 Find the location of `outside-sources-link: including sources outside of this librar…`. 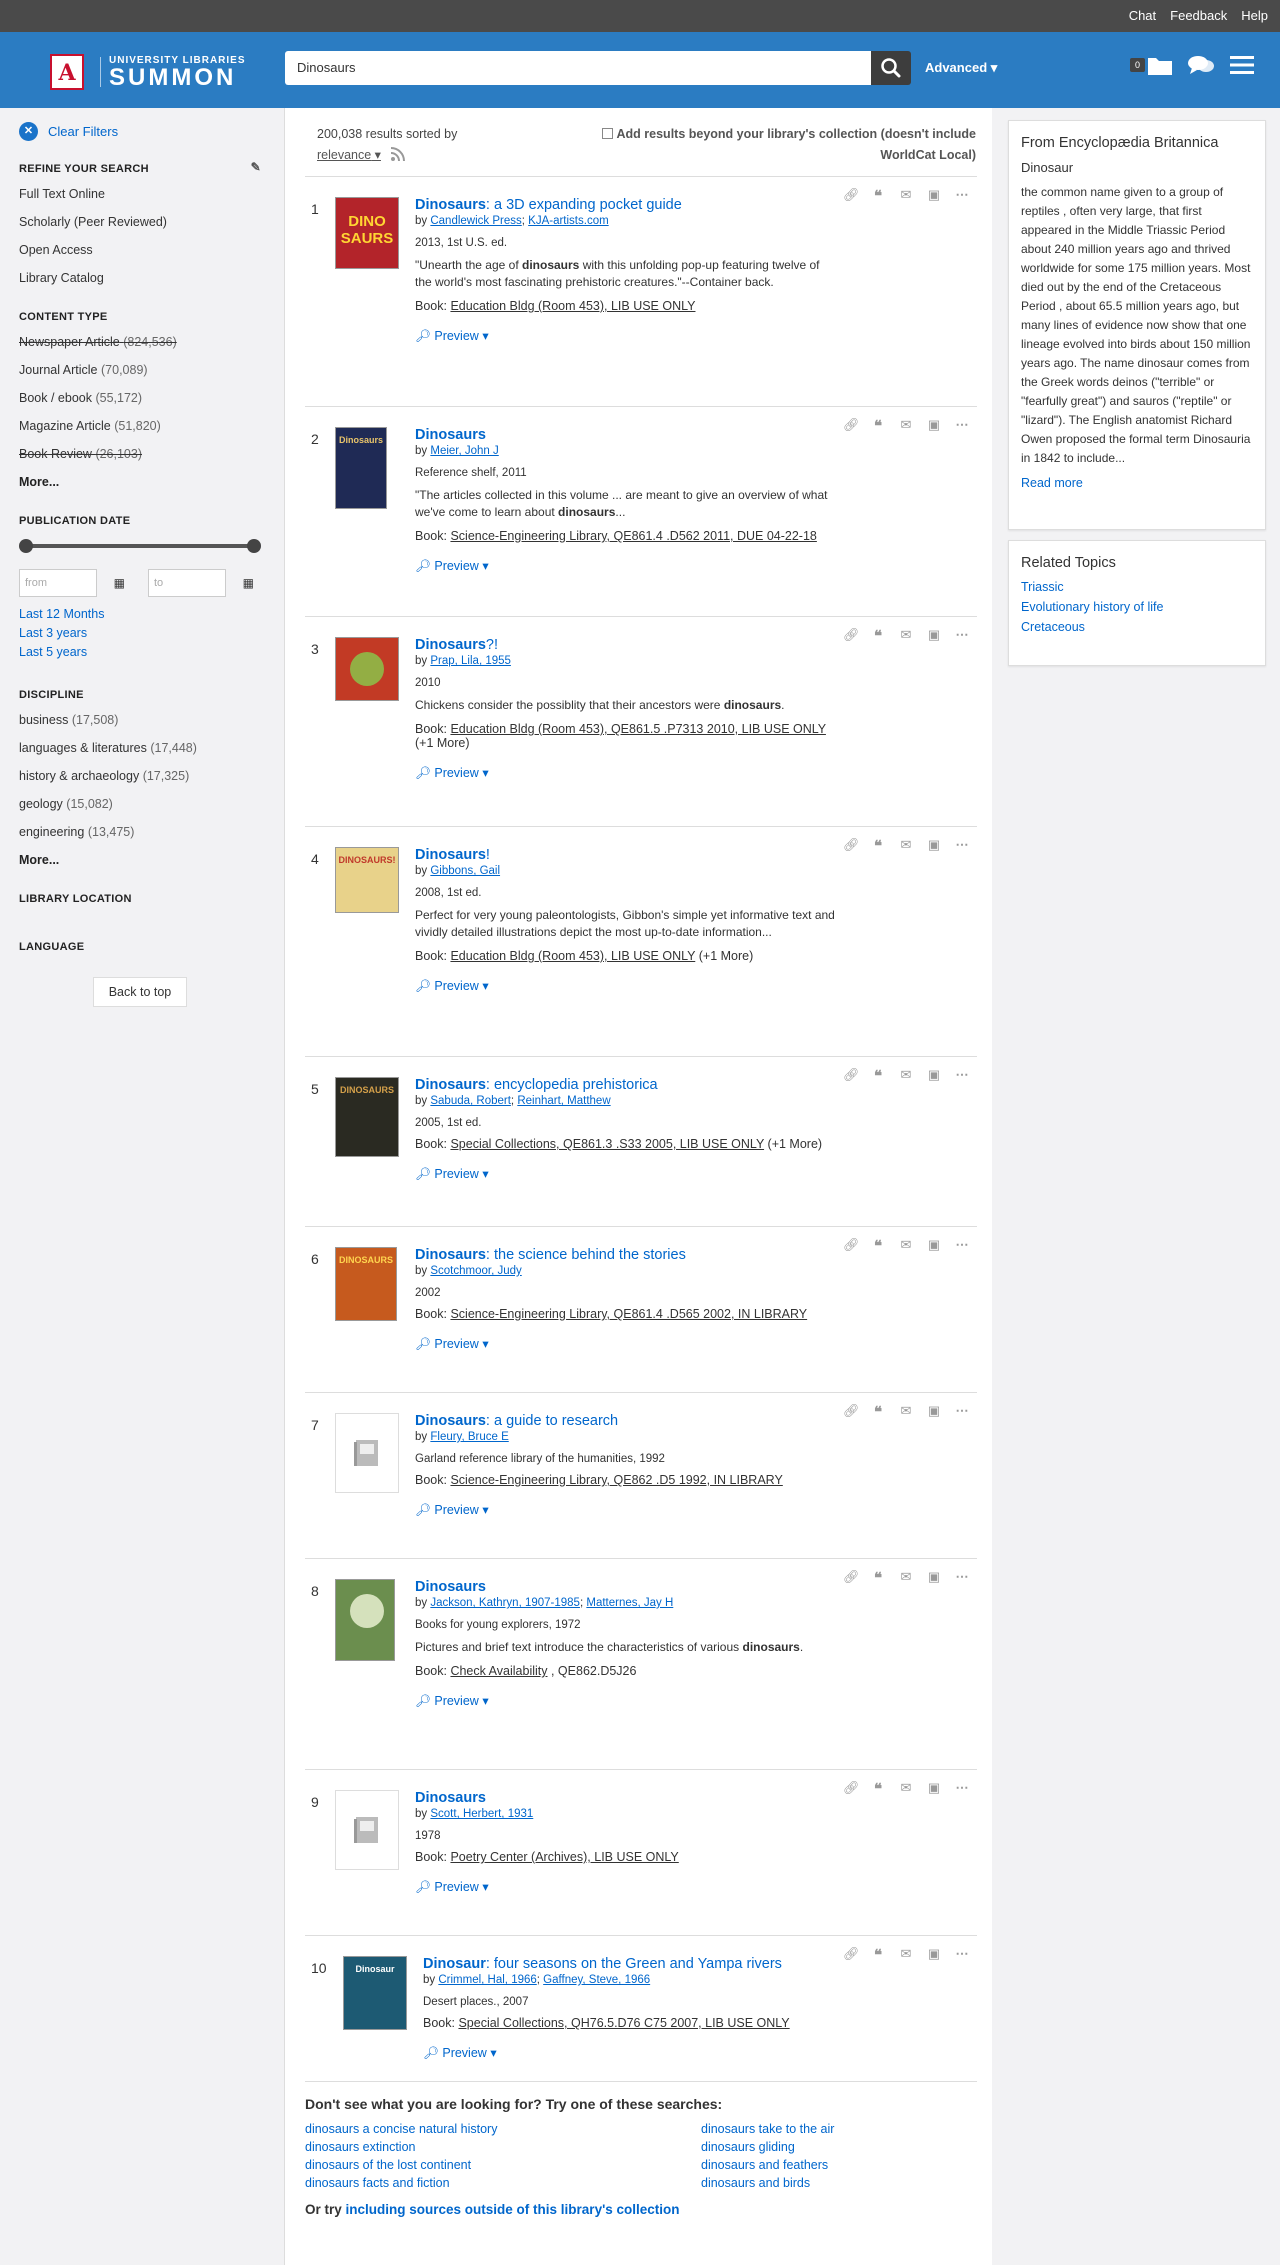

outside-sources-link: including sources outside of this librar… is located at coordinates (513, 2209).